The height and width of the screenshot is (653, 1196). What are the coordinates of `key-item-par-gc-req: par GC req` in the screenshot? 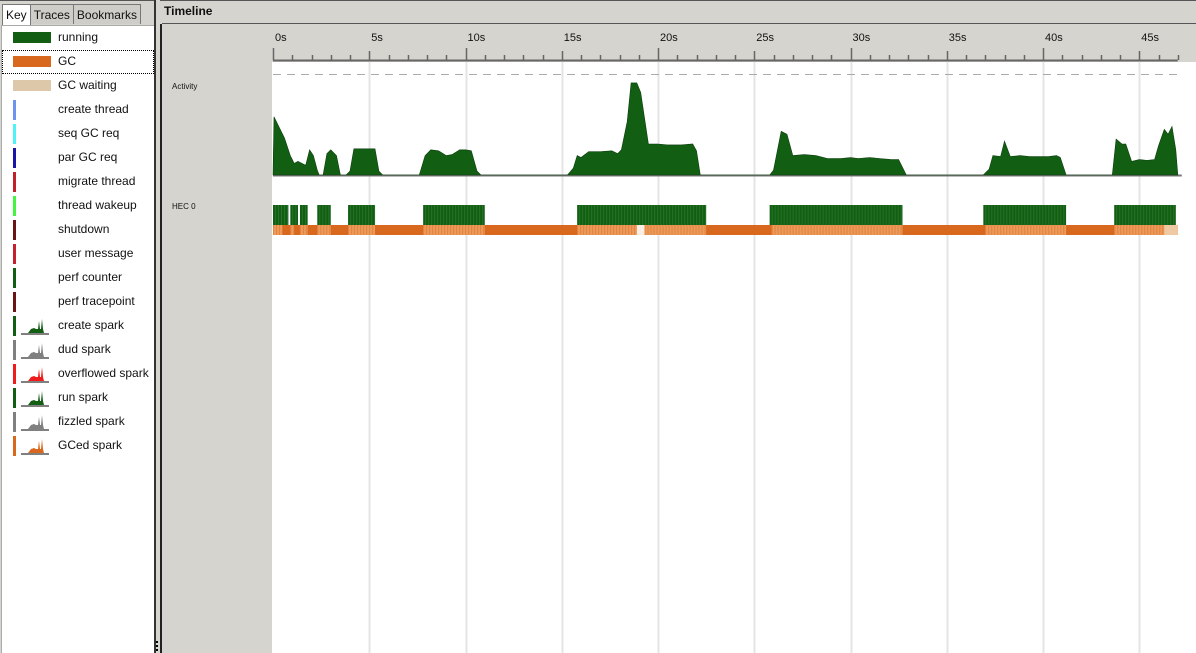 It's located at (78, 158).